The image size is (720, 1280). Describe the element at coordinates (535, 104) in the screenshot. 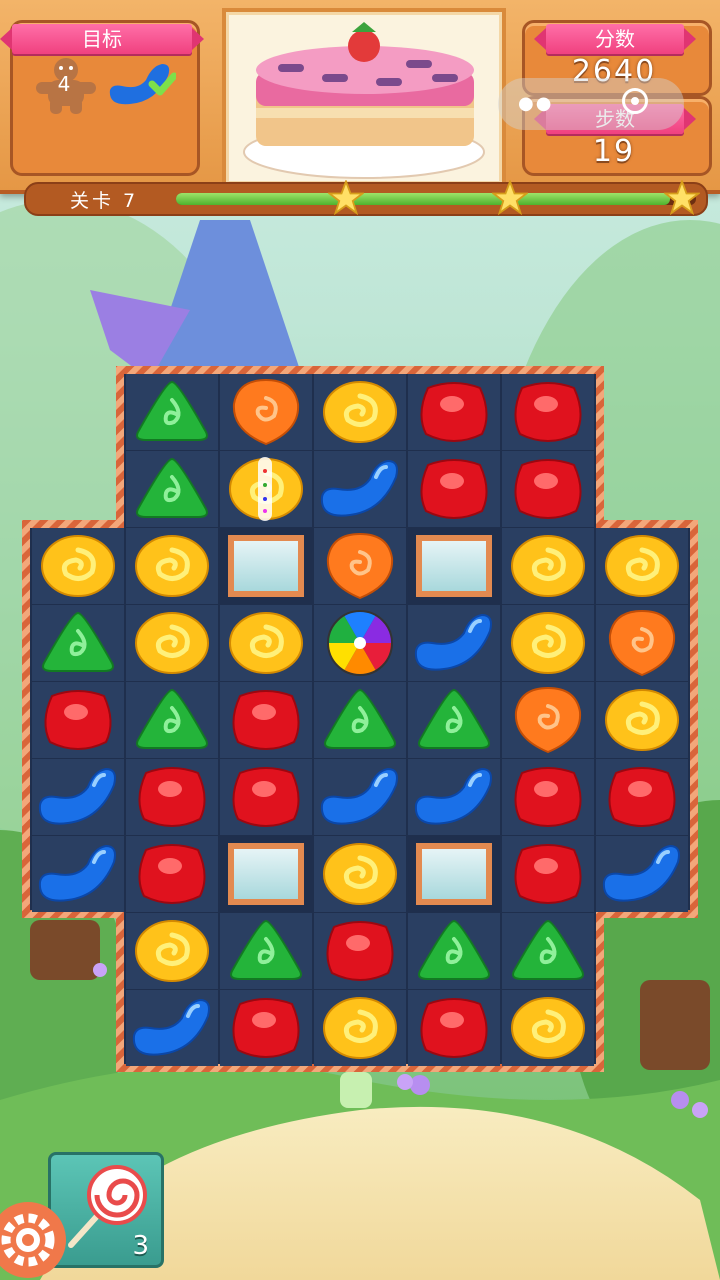

I see `more-dots-icon: ●●` at that location.